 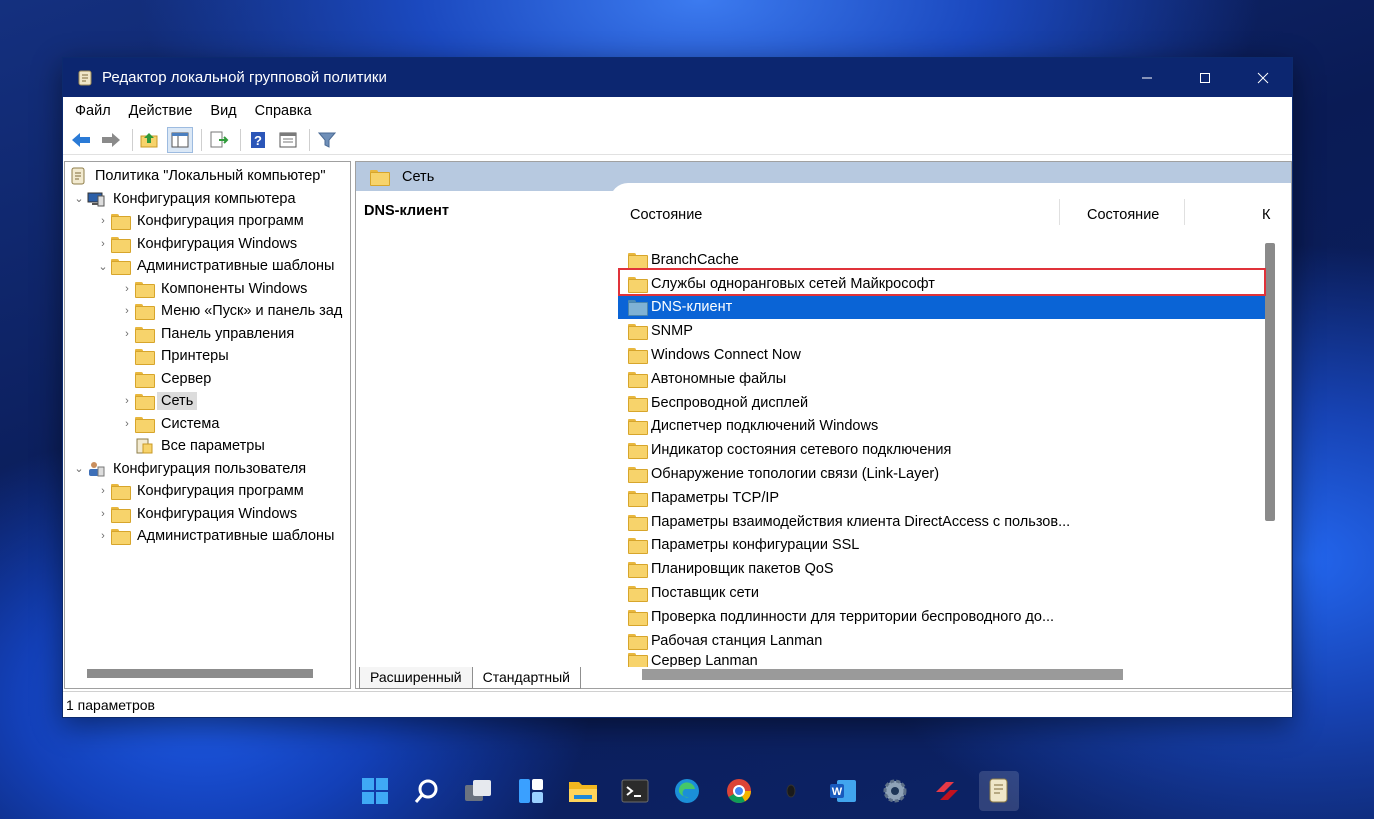 I want to click on column-header-comment: К, so click(x=1266, y=215).